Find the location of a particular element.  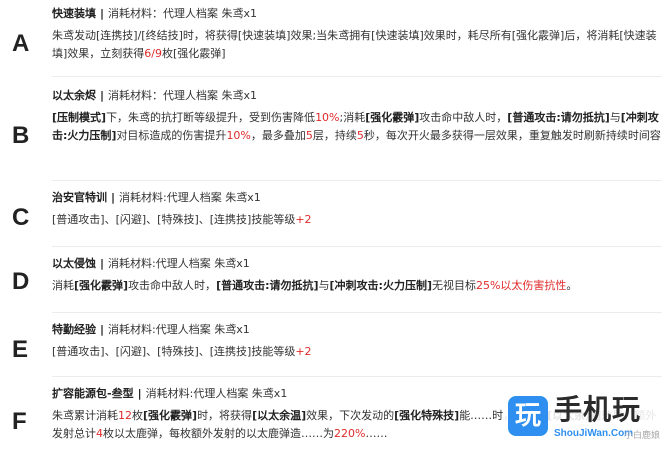

entry-name: 快速装填 is located at coordinates (74, 13).